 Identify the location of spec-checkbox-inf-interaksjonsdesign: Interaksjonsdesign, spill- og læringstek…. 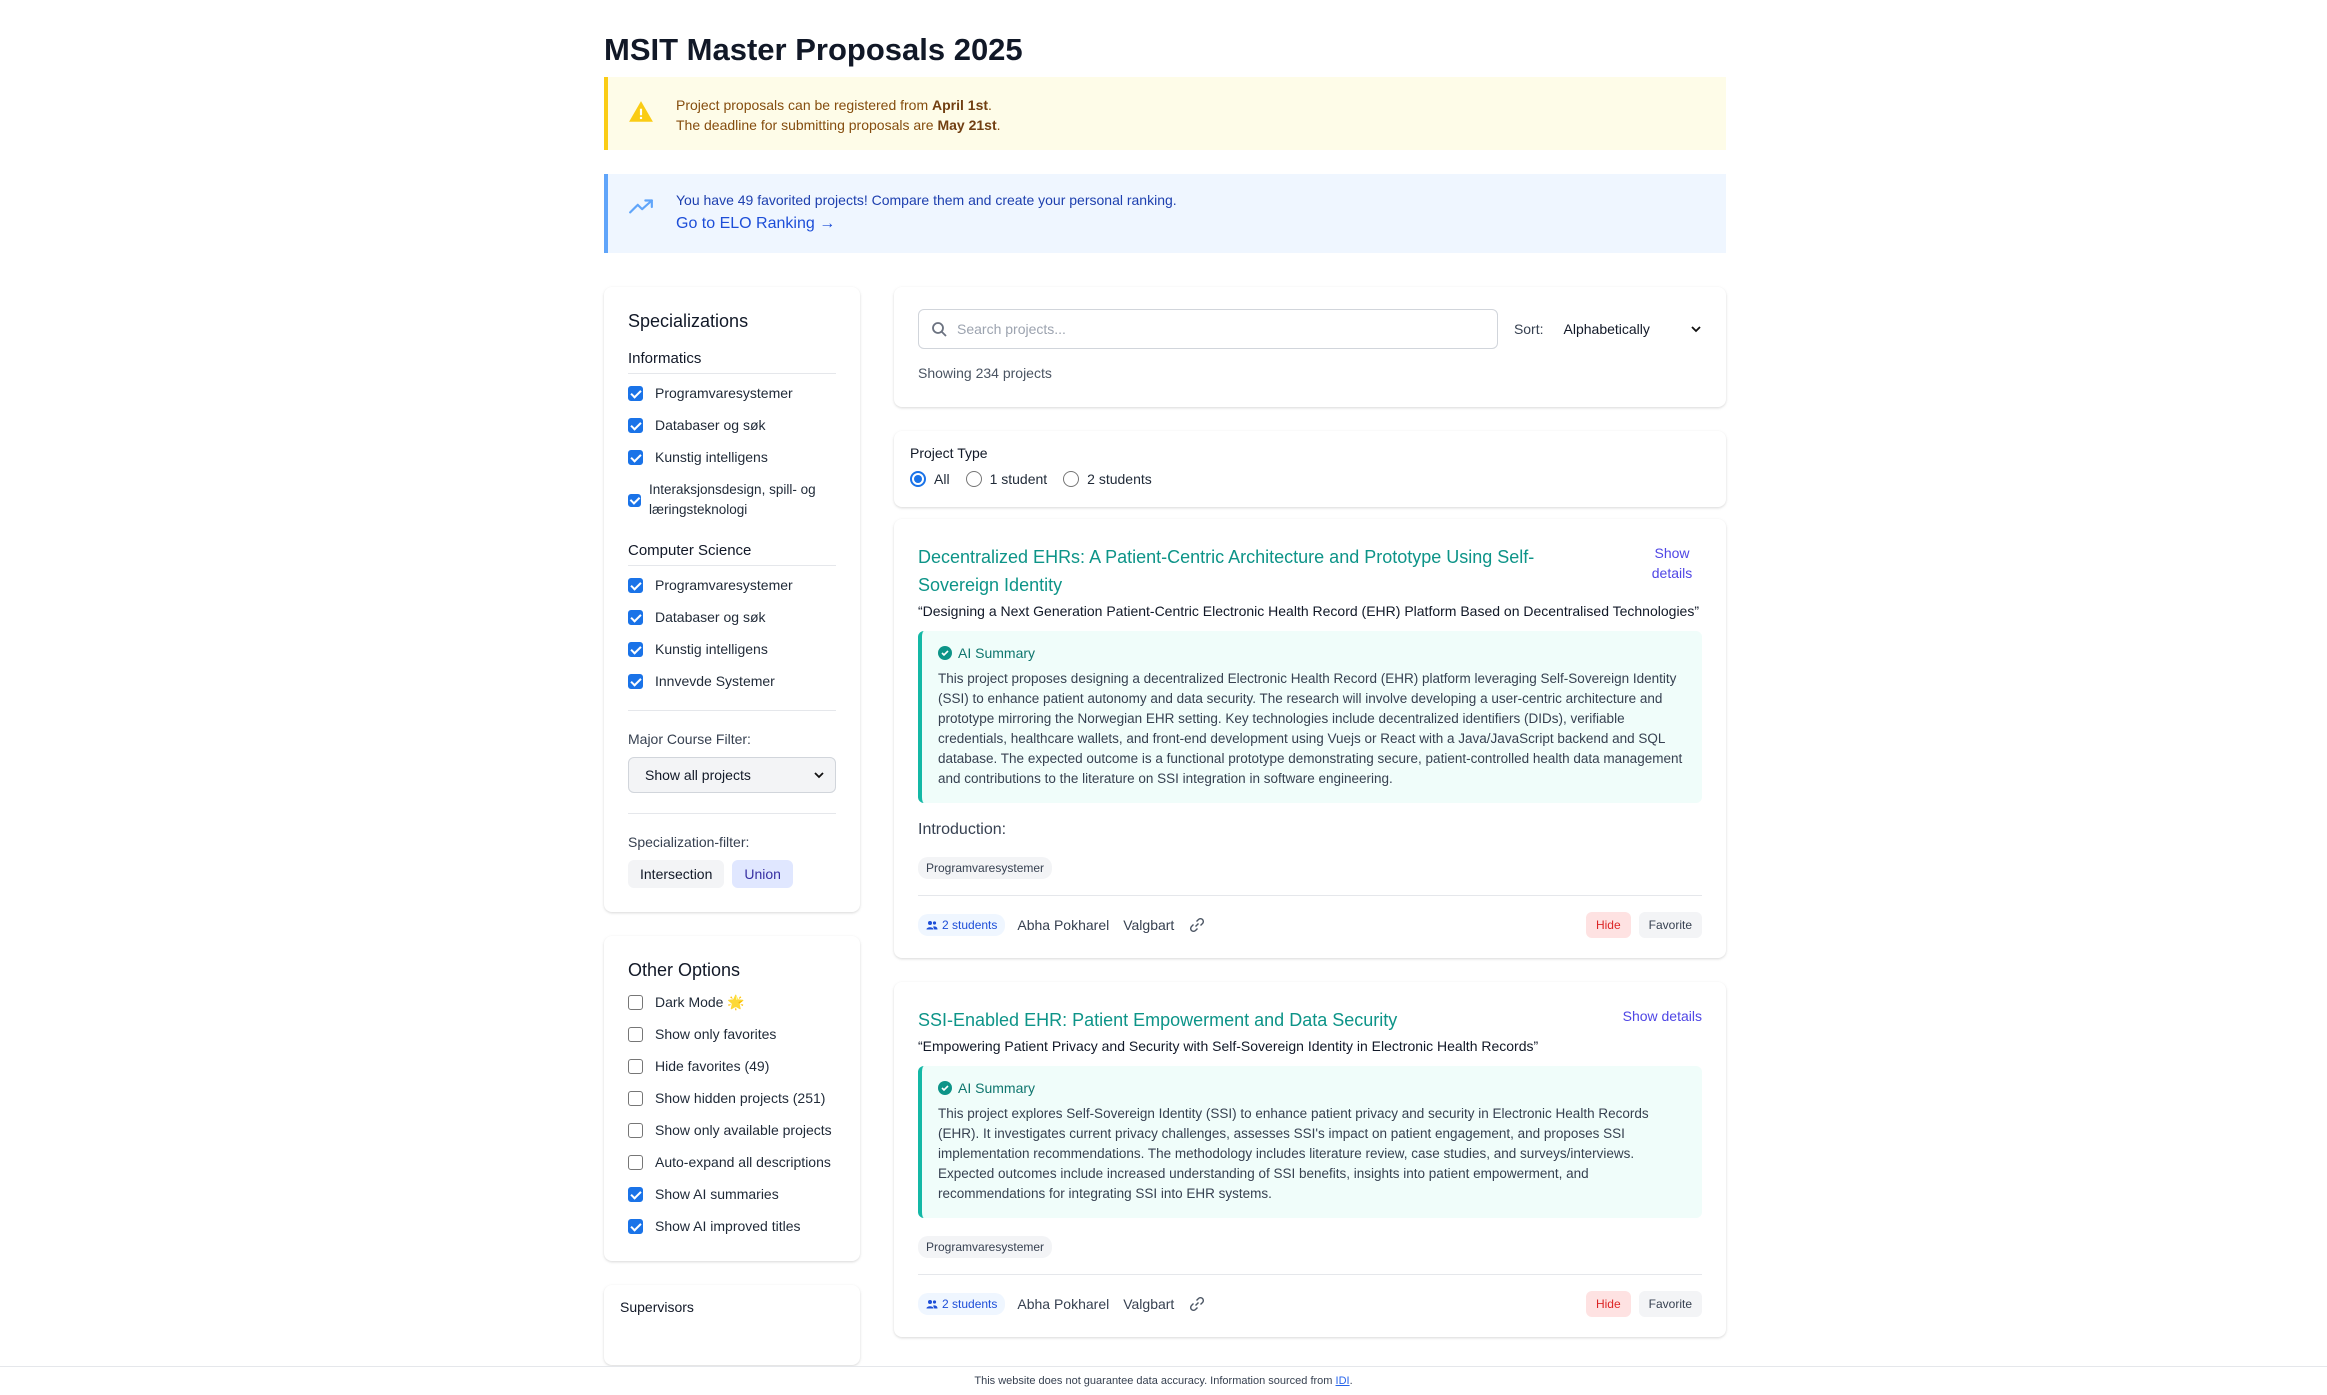
(732, 500).